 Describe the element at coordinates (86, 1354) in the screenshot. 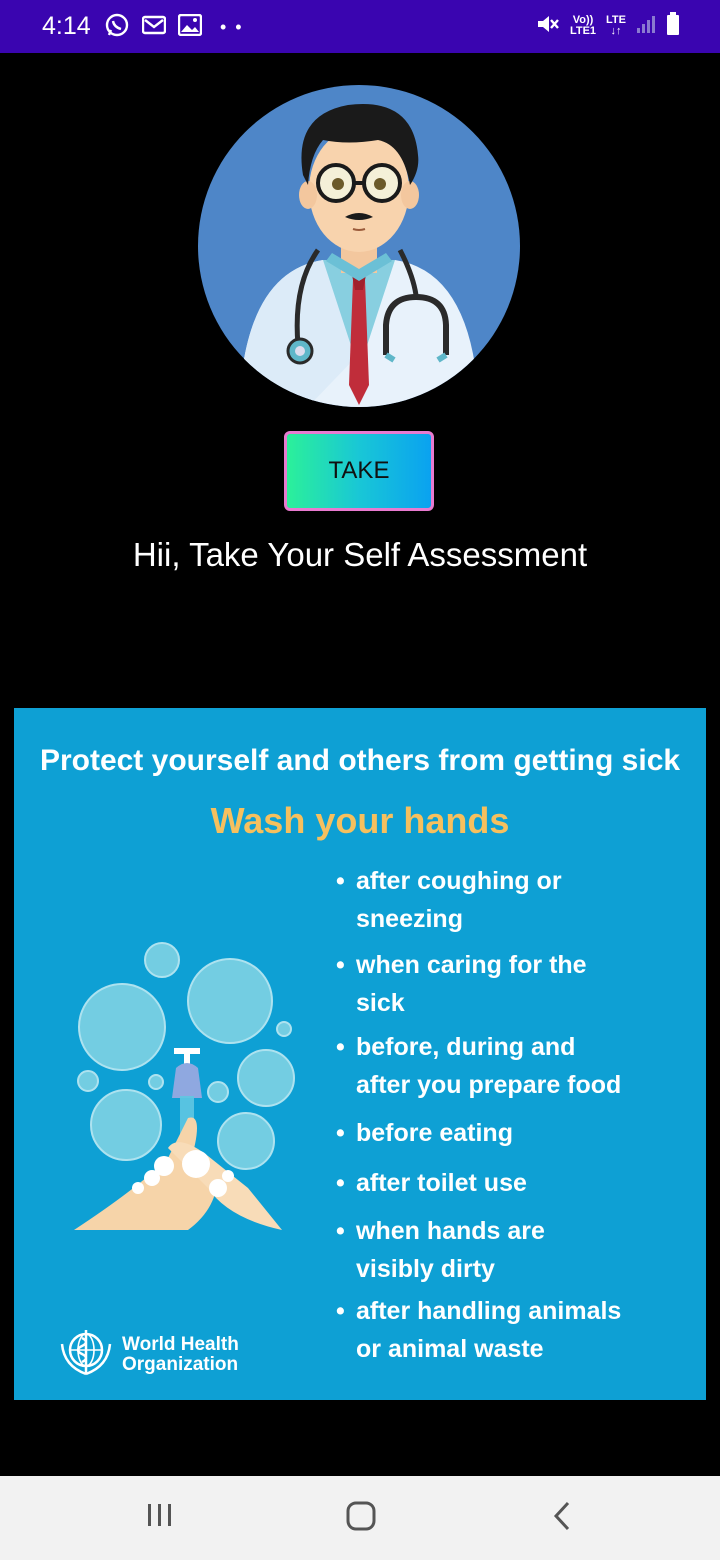

I see `who-emblem-icon` at that location.